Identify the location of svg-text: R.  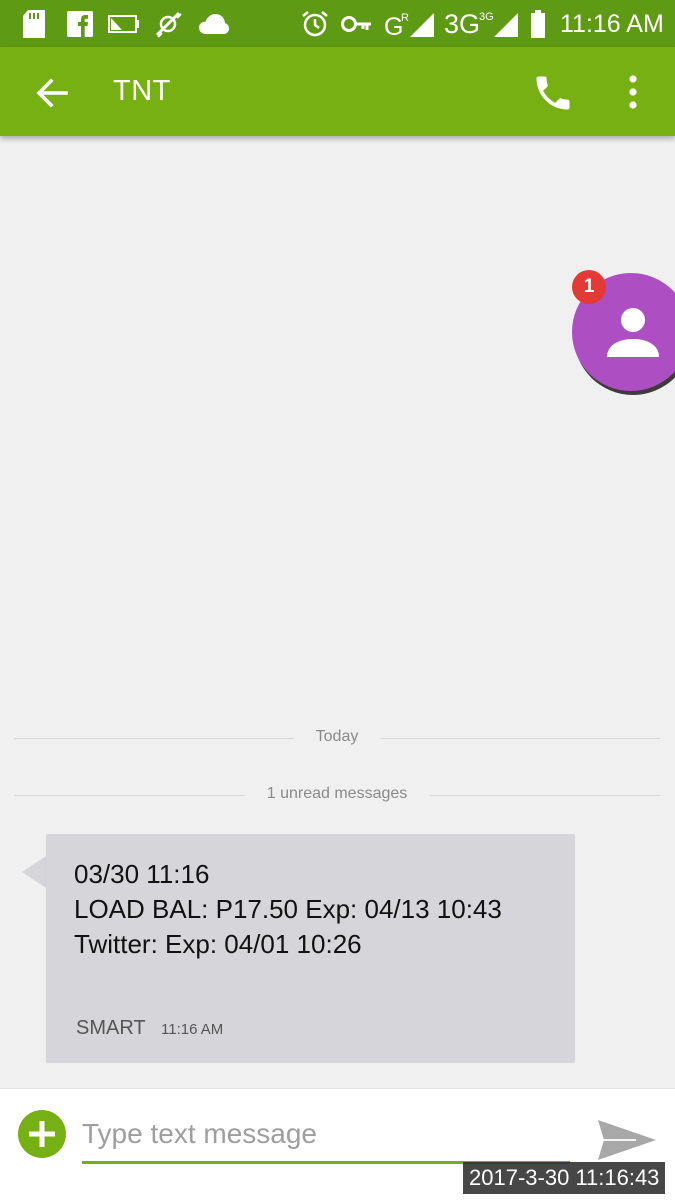
(405, 18).